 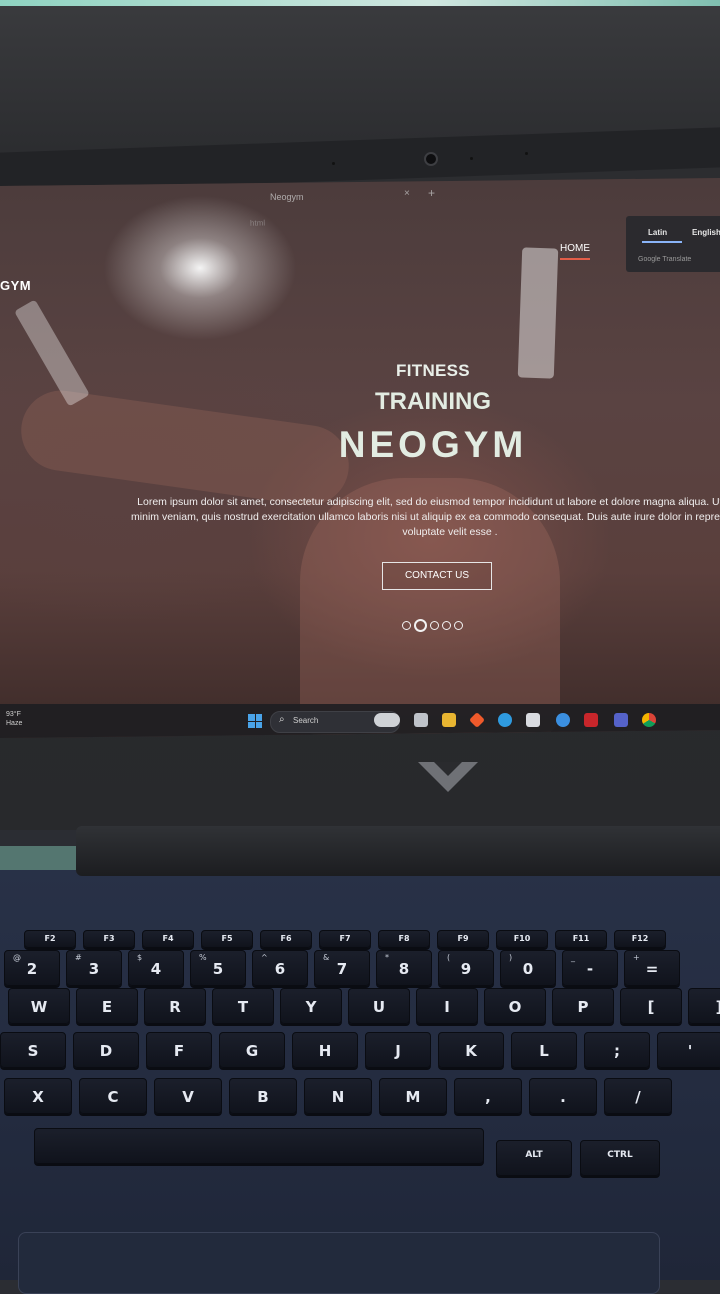 I want to click on key: M, so click(x=413, y=1096).